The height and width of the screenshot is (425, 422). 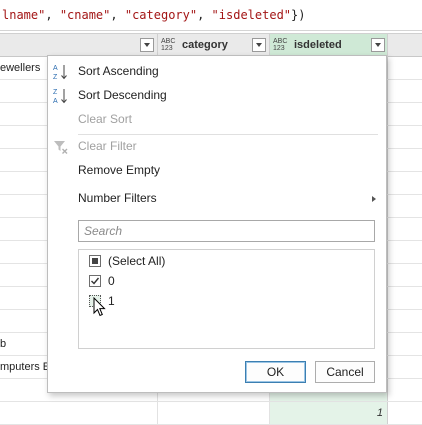 I want to click on cell-value: 1, so click(x=379, y=413).